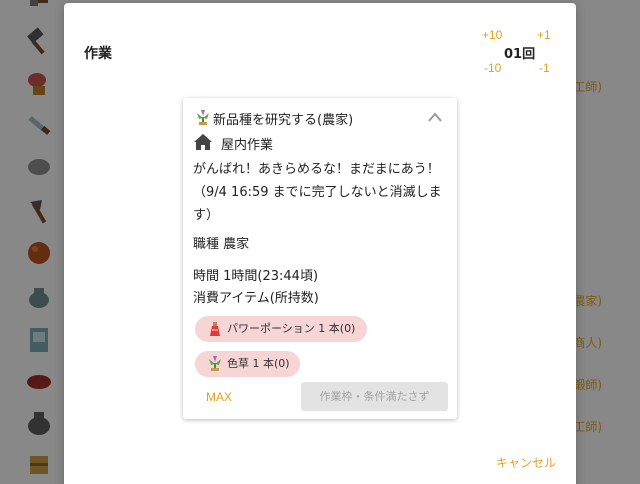 The height and width of the screenshot is (484, 640). I want to click on max-button: MAX, so click(219, 397).